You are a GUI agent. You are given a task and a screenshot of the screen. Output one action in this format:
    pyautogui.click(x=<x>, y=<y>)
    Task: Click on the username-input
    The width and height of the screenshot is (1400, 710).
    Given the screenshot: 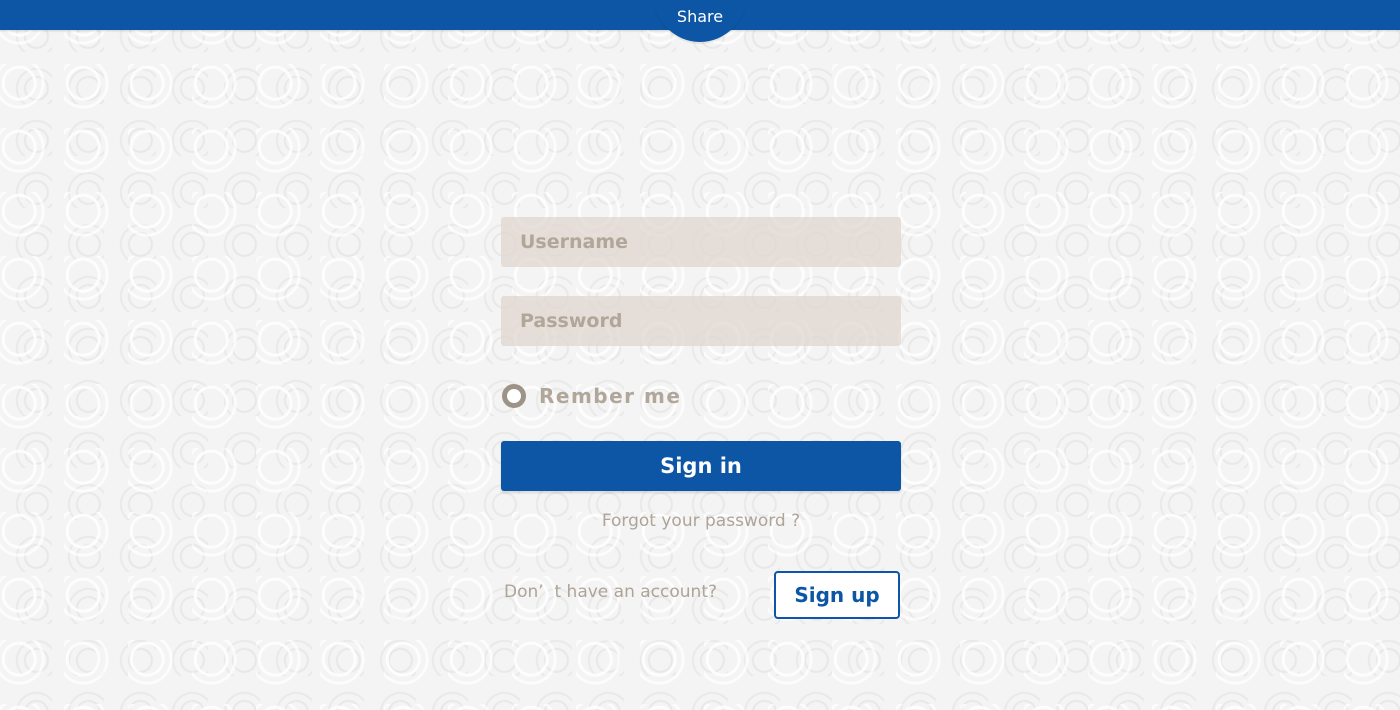 What is the action you would take?
    pyautogui.click(x=701, y=242)
    